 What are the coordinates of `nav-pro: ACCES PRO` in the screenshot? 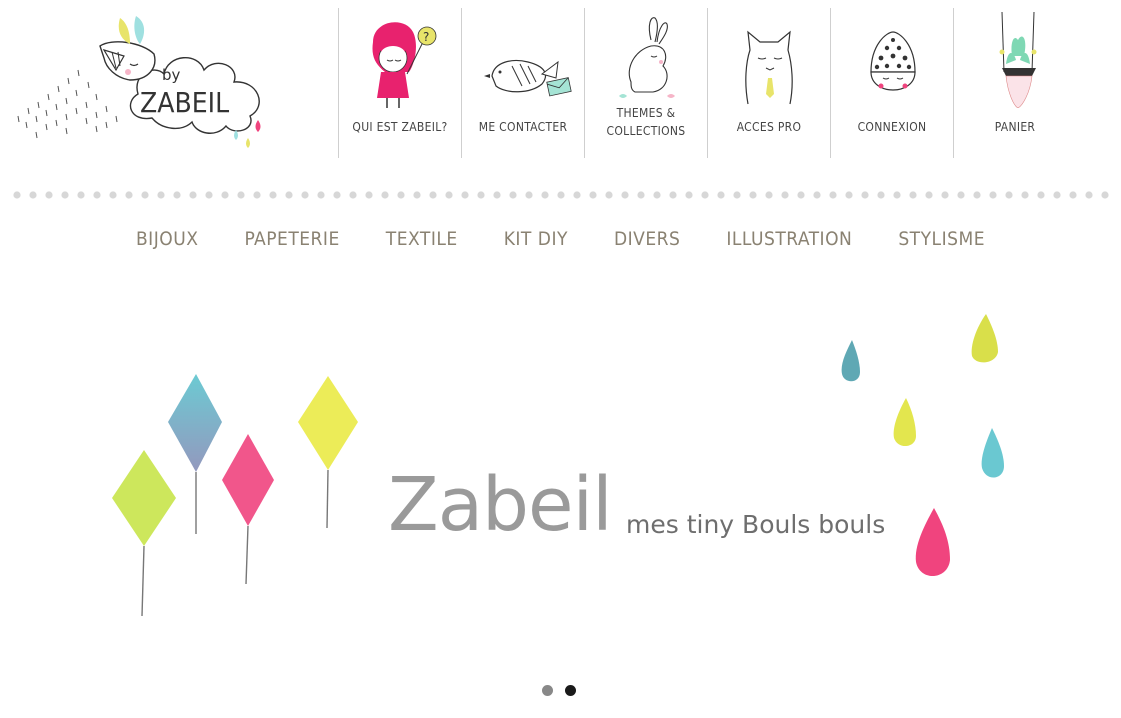 It's located at (768, 83).